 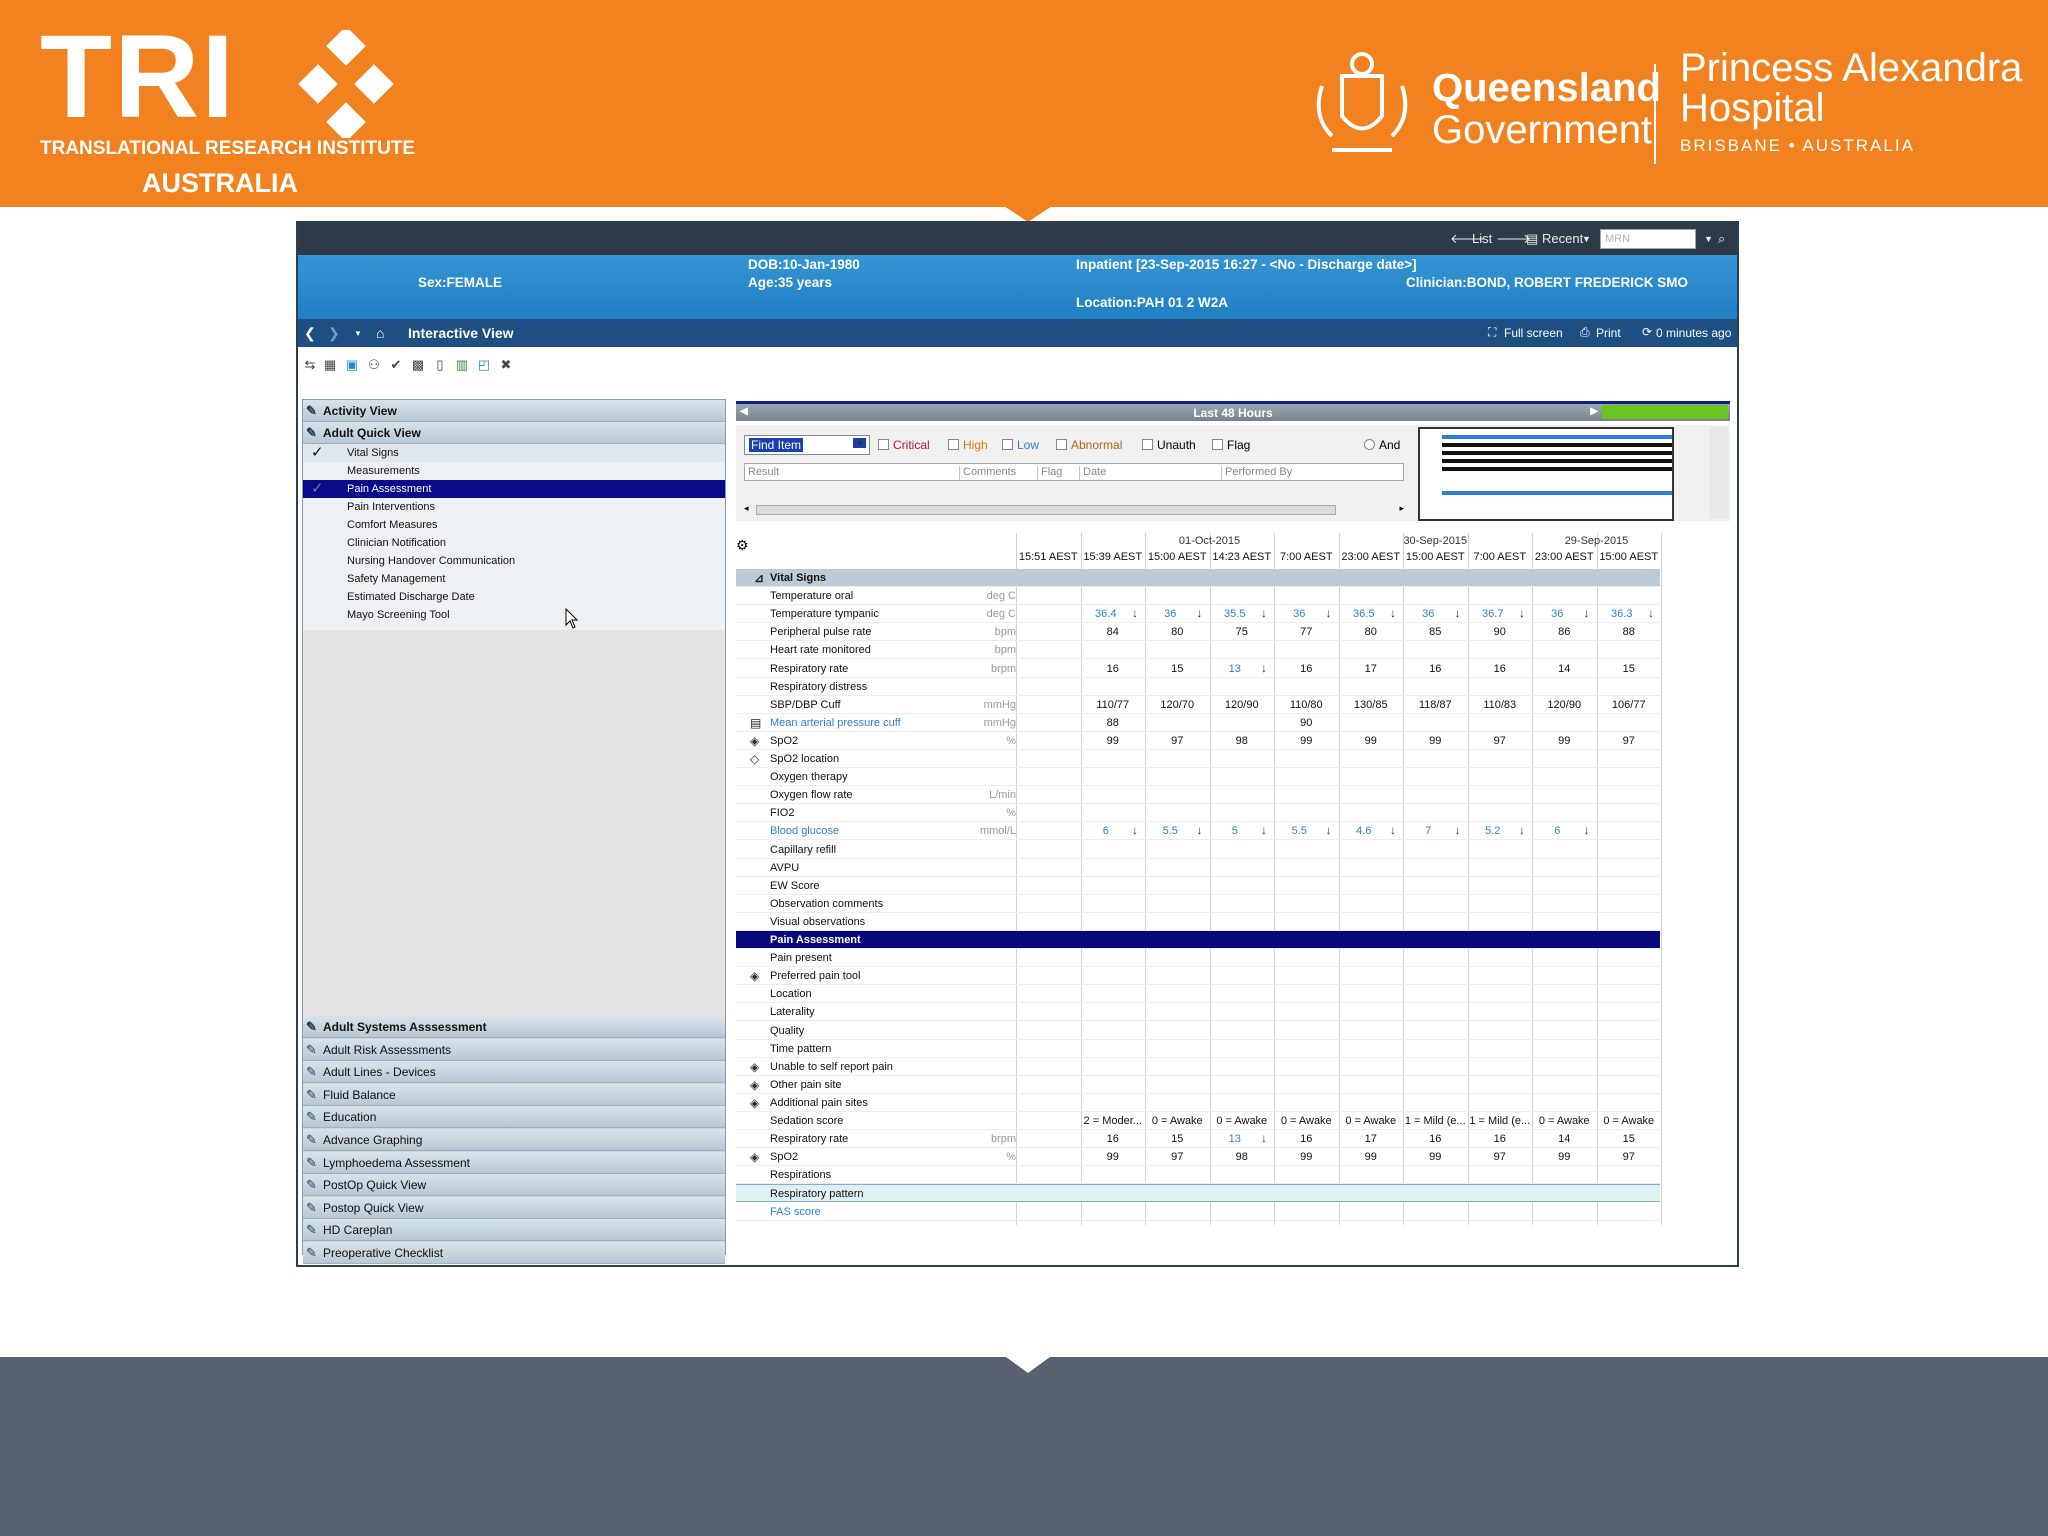 I want to click on tool-view-icon: ▣, so click(x=352, y=365).